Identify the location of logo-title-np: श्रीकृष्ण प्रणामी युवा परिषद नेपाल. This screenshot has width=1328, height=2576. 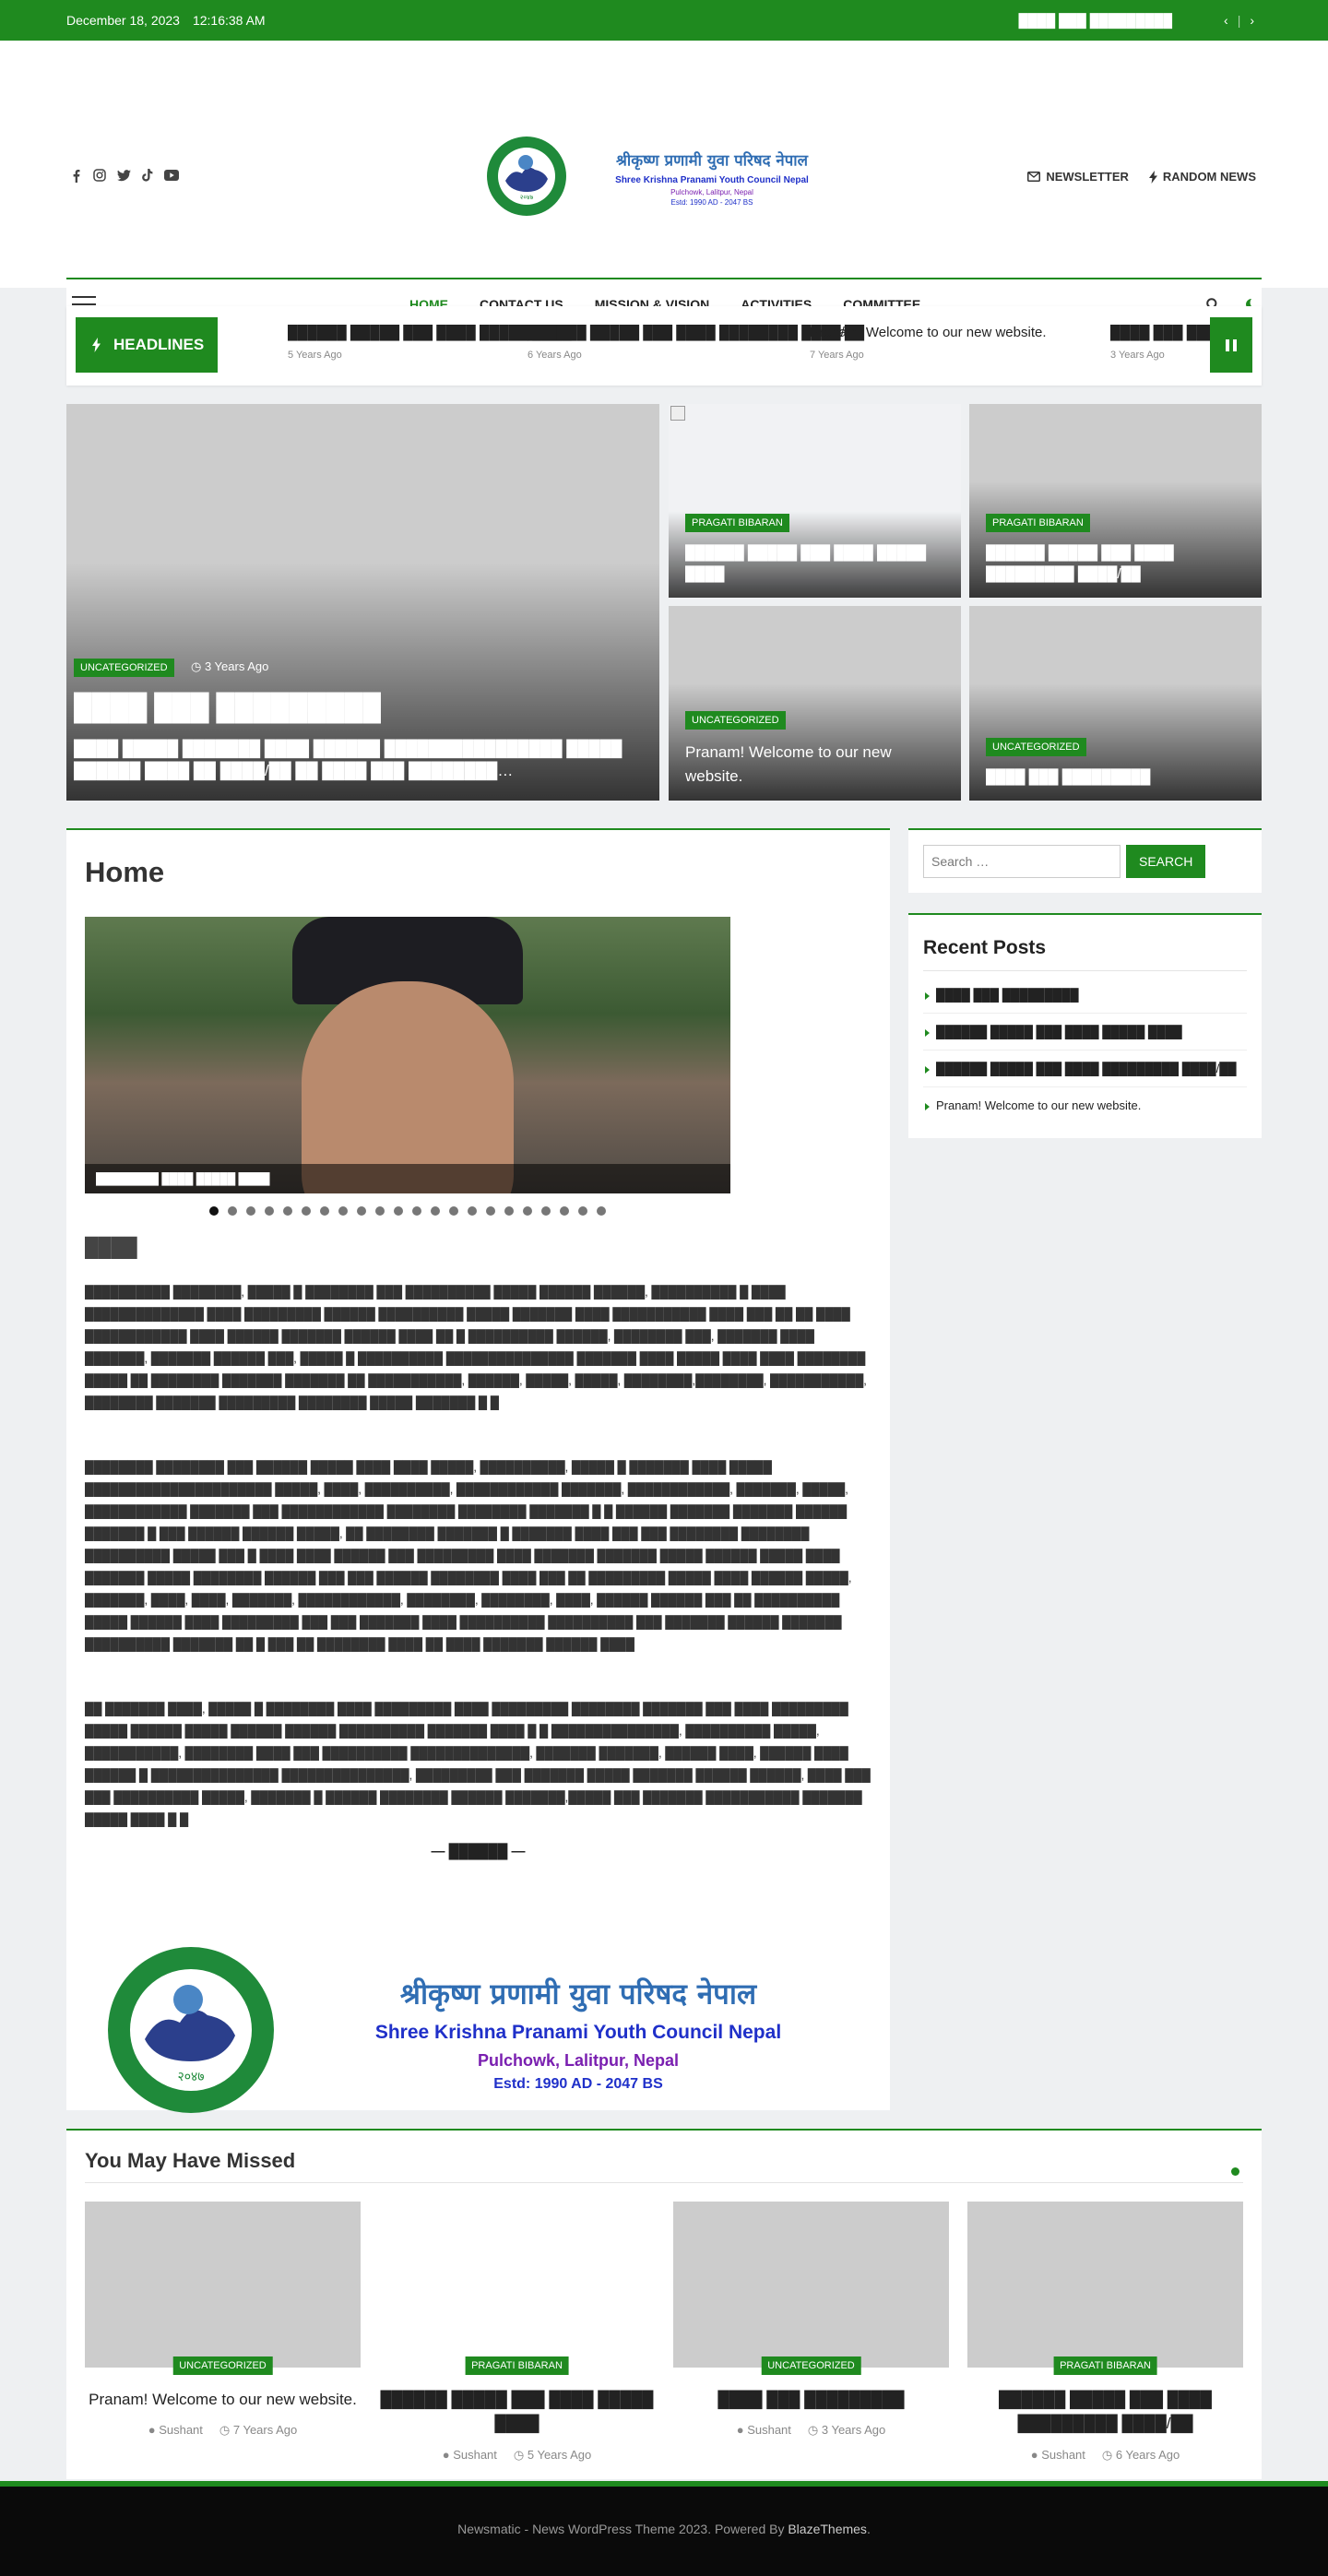
(712, 160).